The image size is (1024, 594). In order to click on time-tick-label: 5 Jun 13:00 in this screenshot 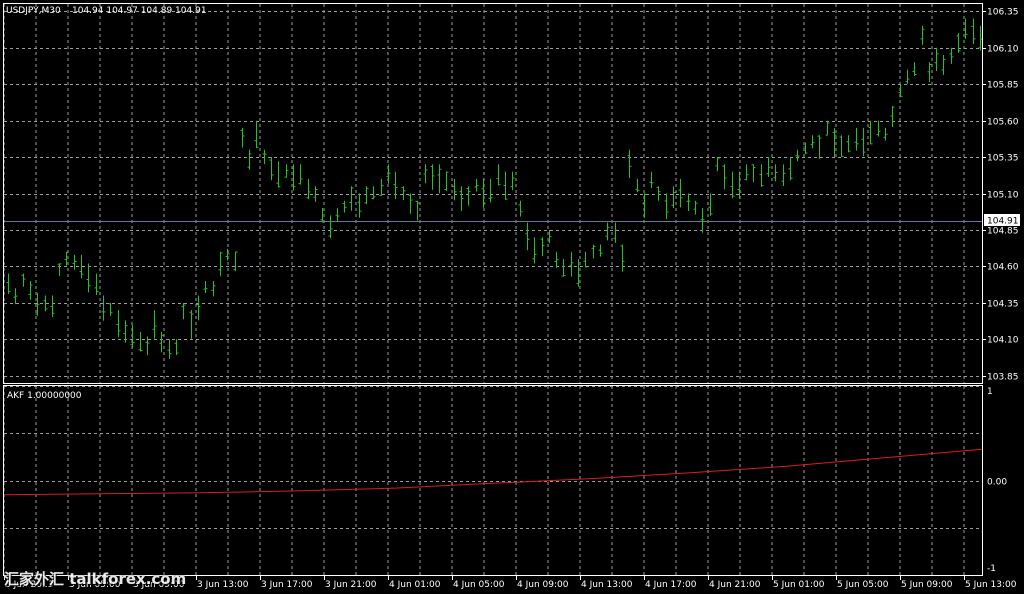, I will do `click(991, 585)`.